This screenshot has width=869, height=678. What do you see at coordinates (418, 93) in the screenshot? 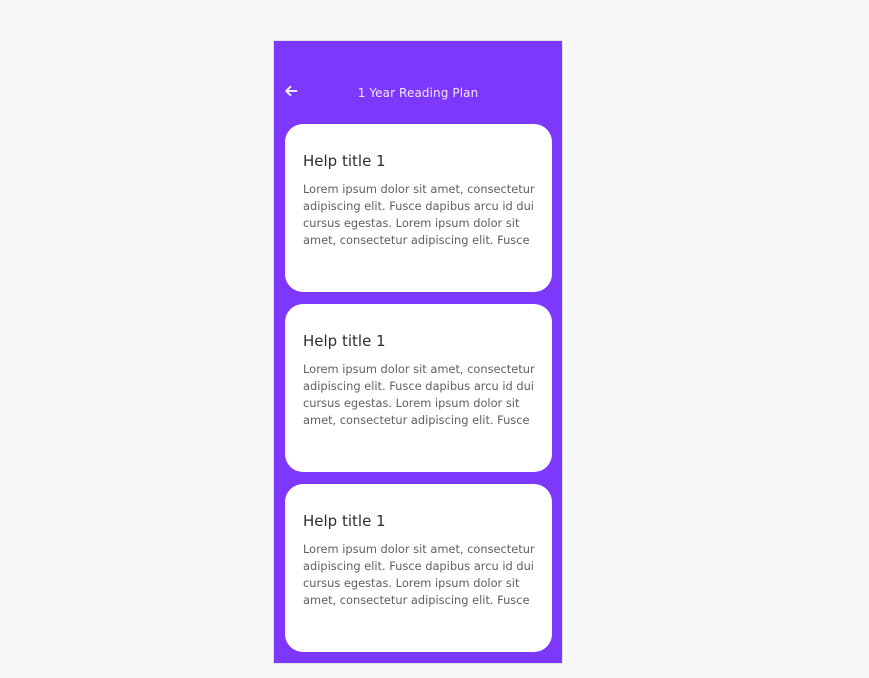
I see `page-title: 1 Year Reading Plan` at bounding box center [418, 93].